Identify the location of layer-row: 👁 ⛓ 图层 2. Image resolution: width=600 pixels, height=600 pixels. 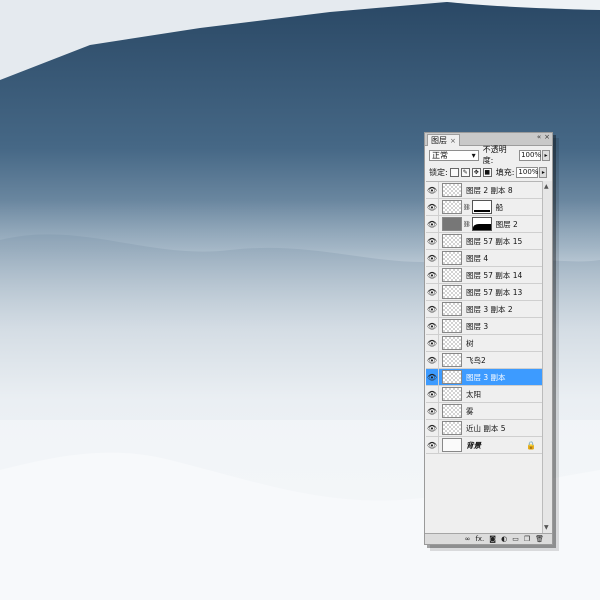
(484, 224).